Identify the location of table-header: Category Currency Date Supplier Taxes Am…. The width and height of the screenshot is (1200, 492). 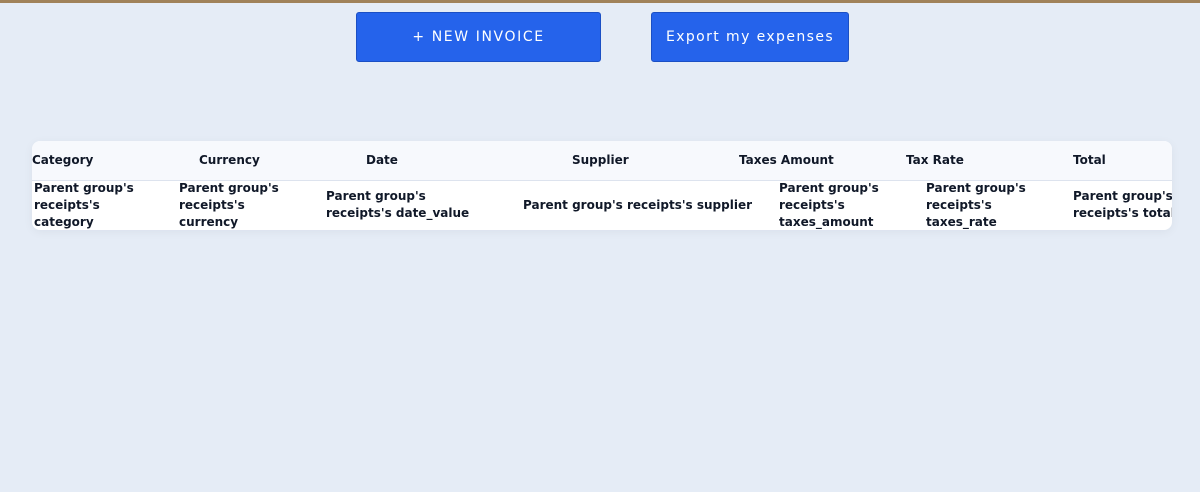
(602, 161).